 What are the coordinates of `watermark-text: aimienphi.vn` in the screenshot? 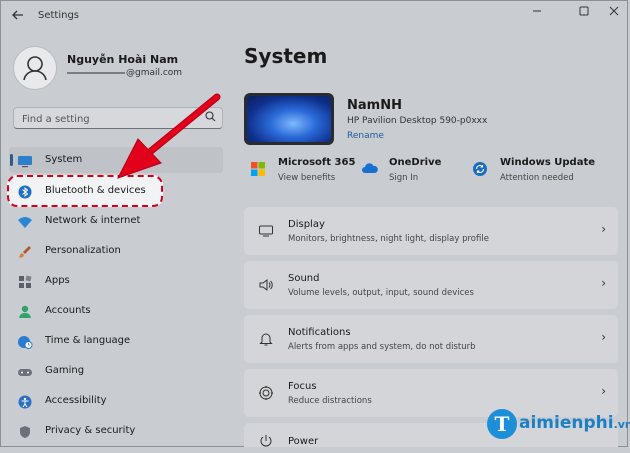 It's located at (574, 423).